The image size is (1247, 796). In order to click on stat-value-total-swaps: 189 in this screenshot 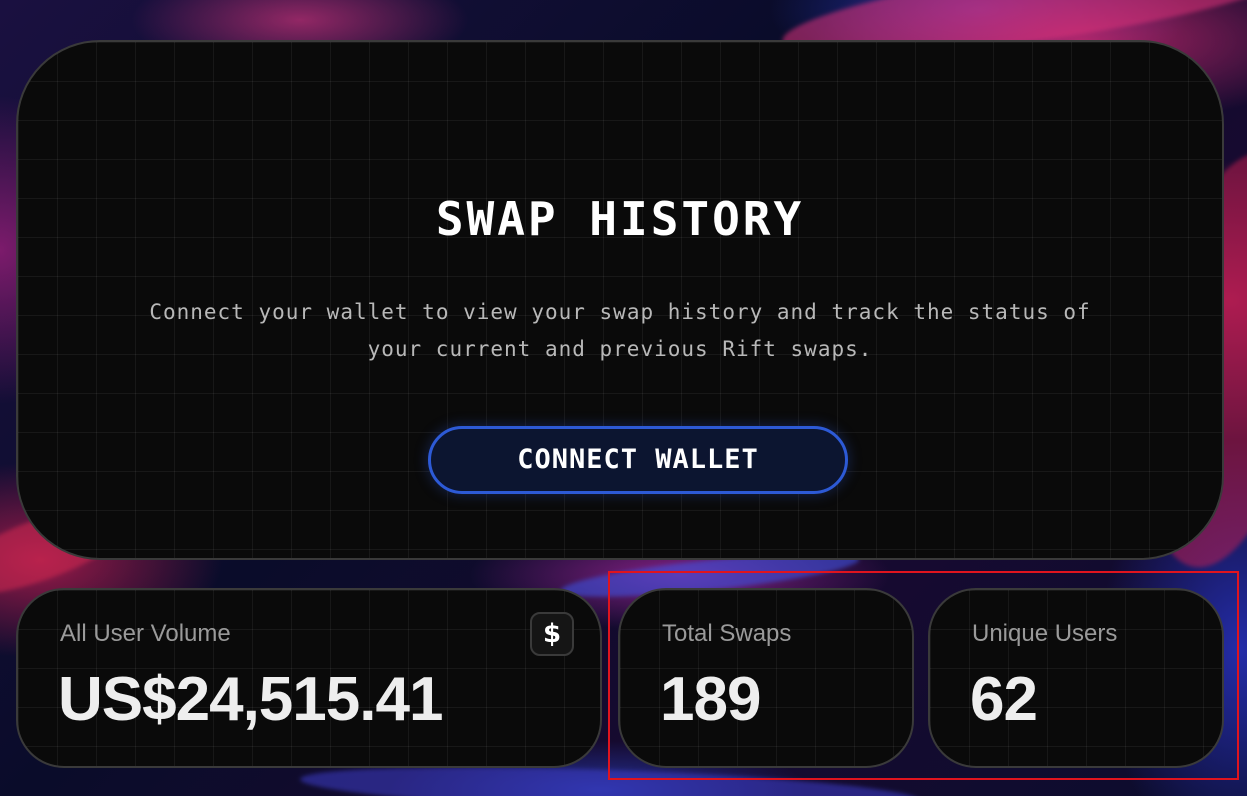, I will do `click(710, 699)`.